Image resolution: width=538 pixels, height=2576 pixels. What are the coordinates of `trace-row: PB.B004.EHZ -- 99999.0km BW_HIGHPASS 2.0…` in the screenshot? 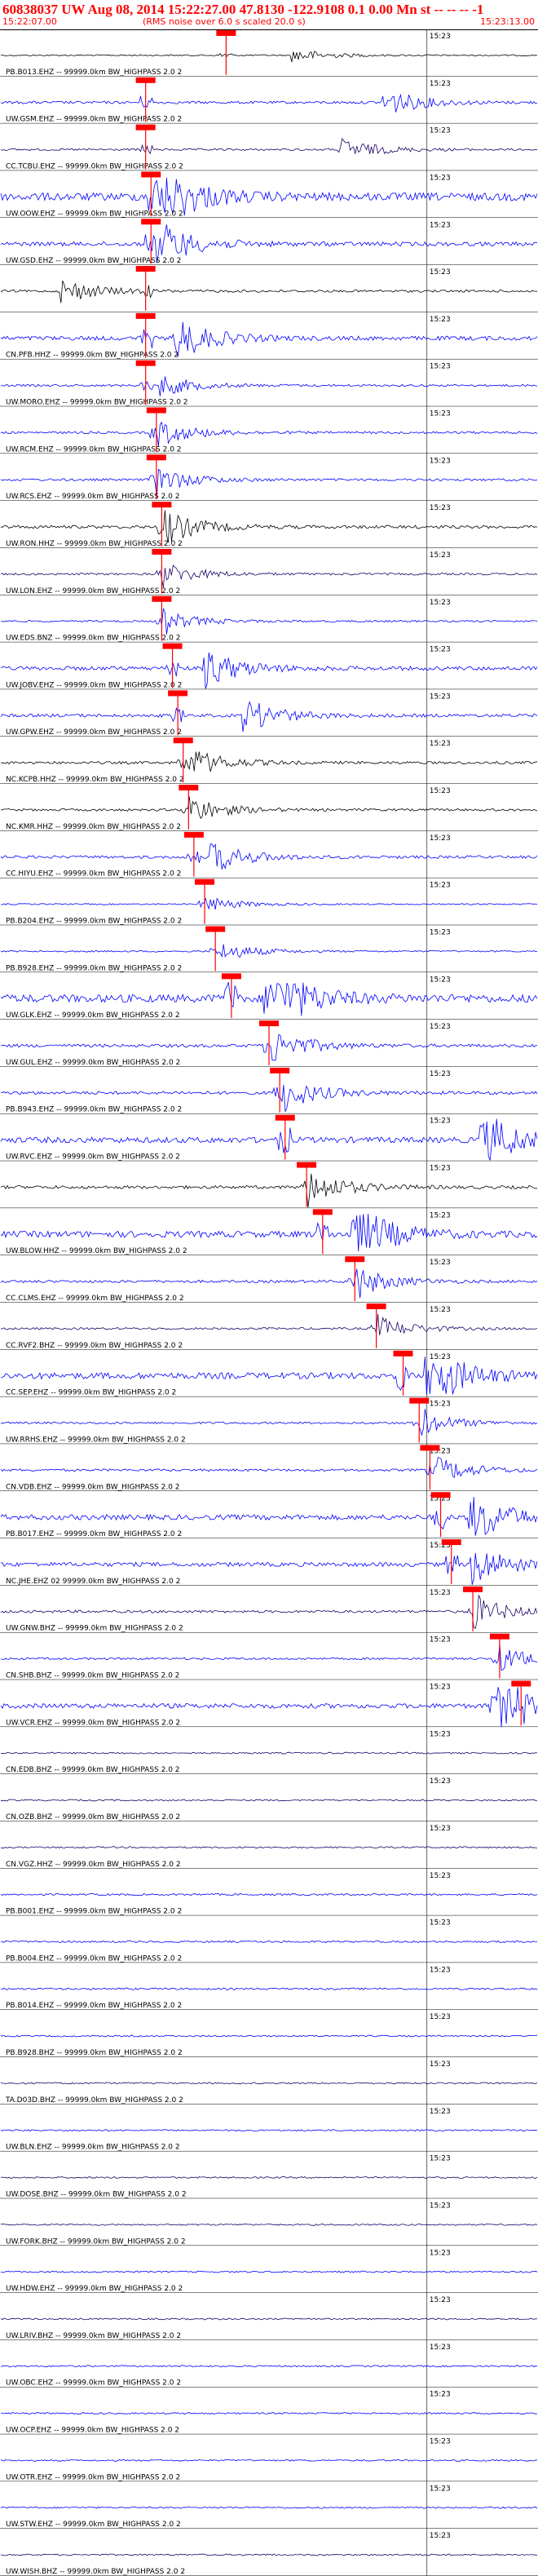 It's located at (269, 1941).